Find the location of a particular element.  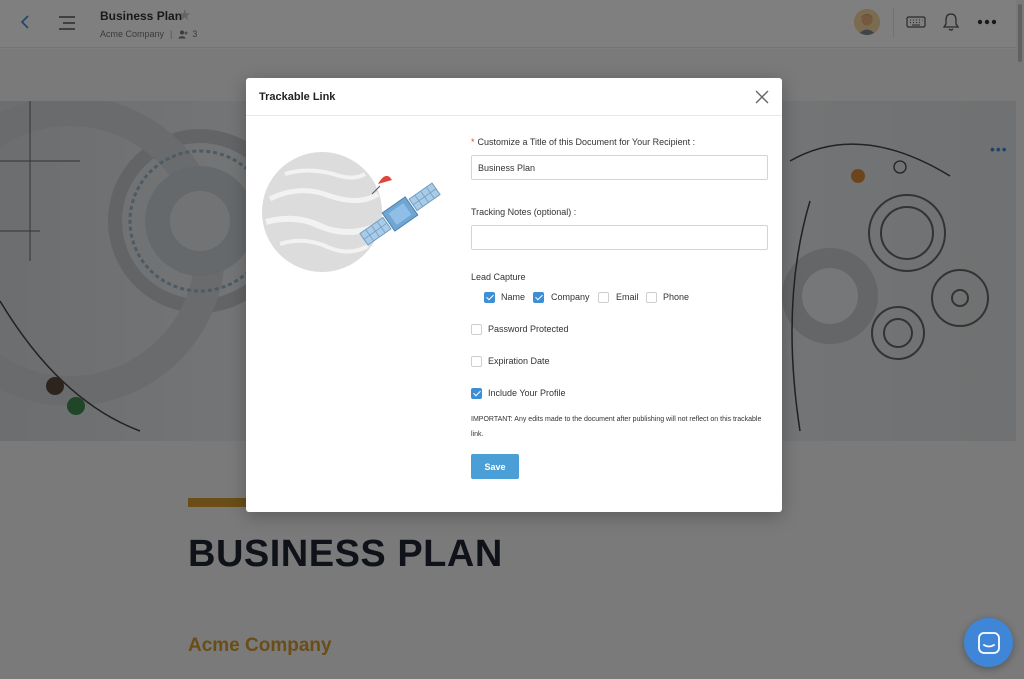

lead-capture-name-checkbox is located at coordinates (489, 297).